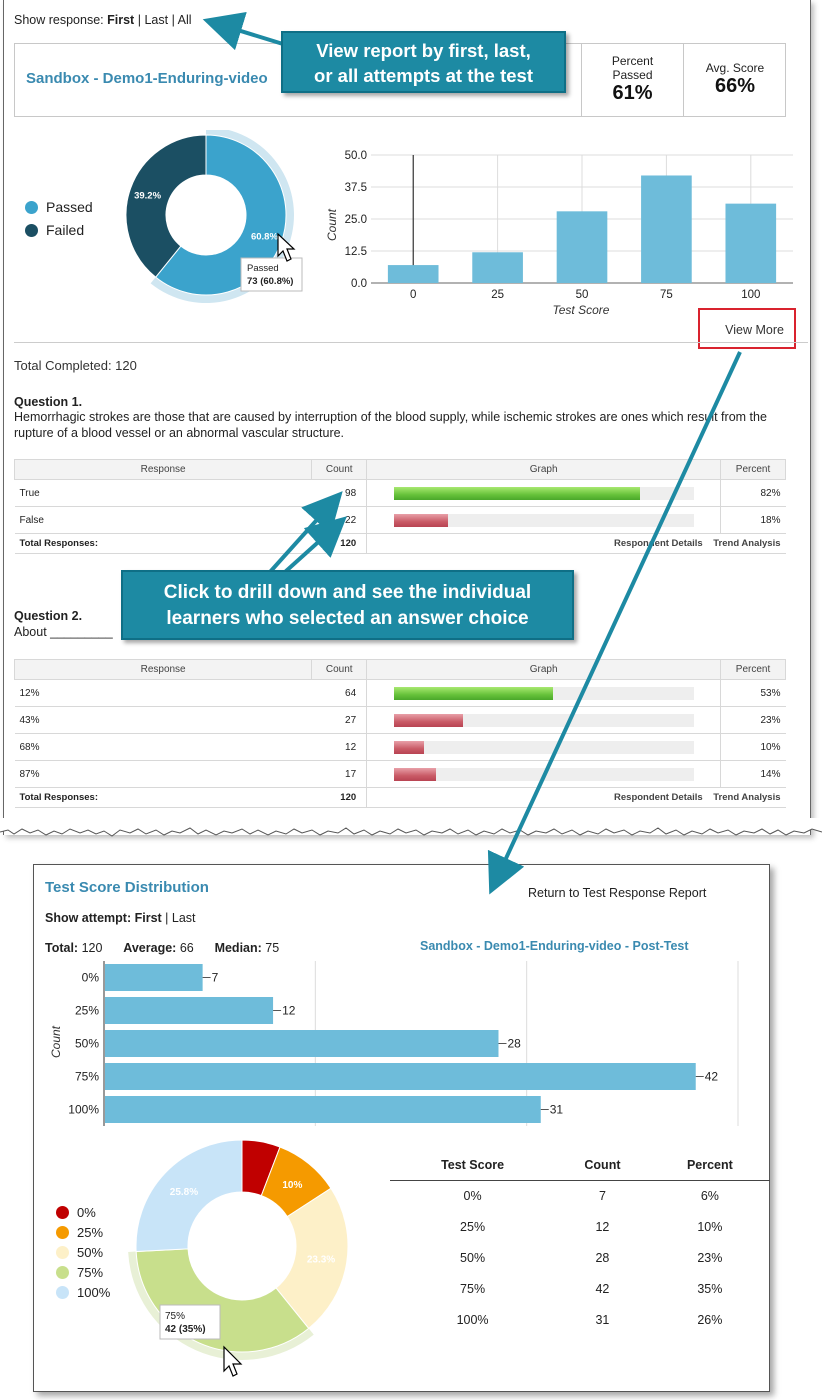 The image size is (822, 1400). Describe the element at coordinates (263, 268) in the screenshot. I see `svg-text: Passed` at that location.